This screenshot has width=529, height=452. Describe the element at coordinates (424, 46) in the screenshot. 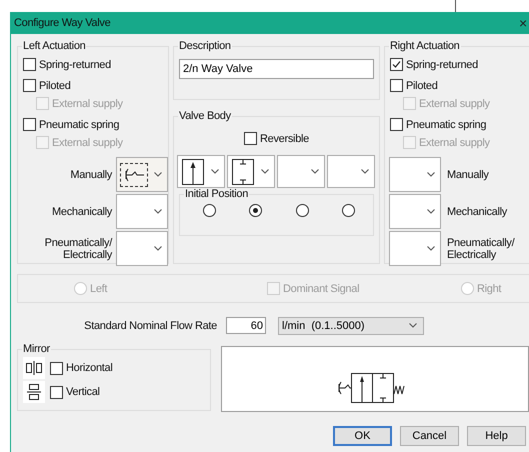

I see `group-title: Right Actuation` at that location.